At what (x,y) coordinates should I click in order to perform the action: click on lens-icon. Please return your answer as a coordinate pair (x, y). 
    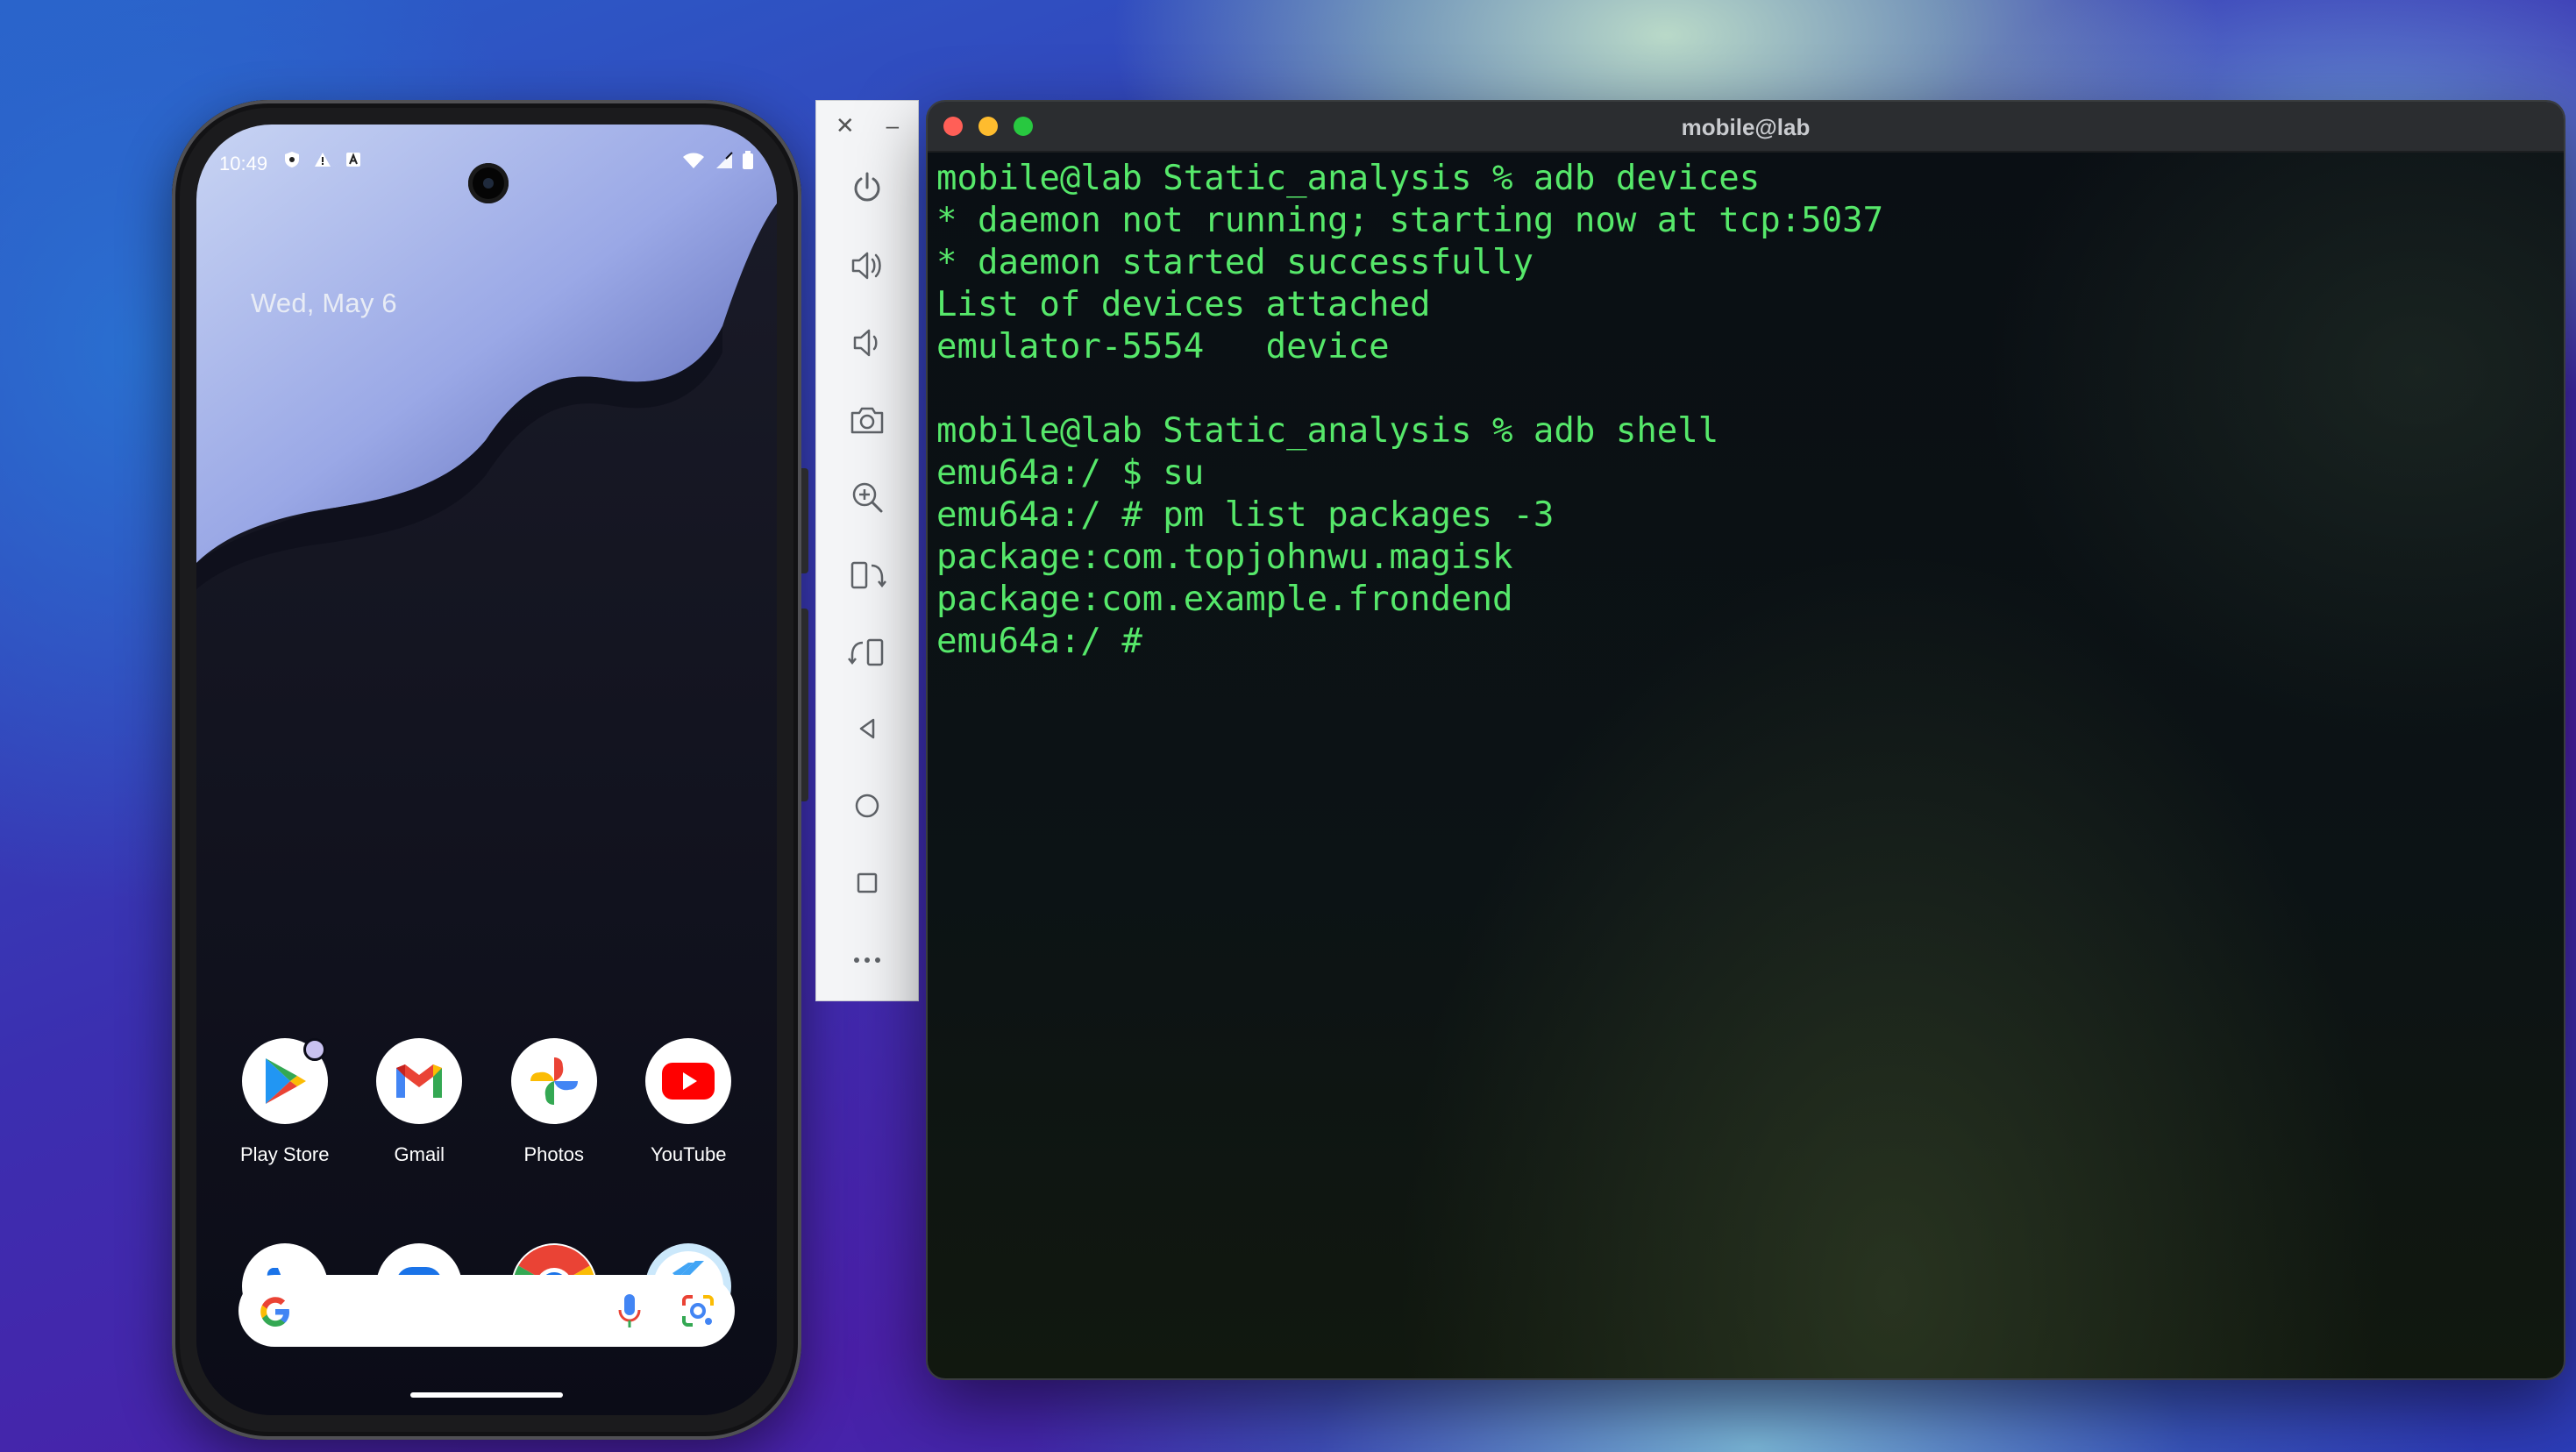
    Looking at the image, I should click on (697, 1310).